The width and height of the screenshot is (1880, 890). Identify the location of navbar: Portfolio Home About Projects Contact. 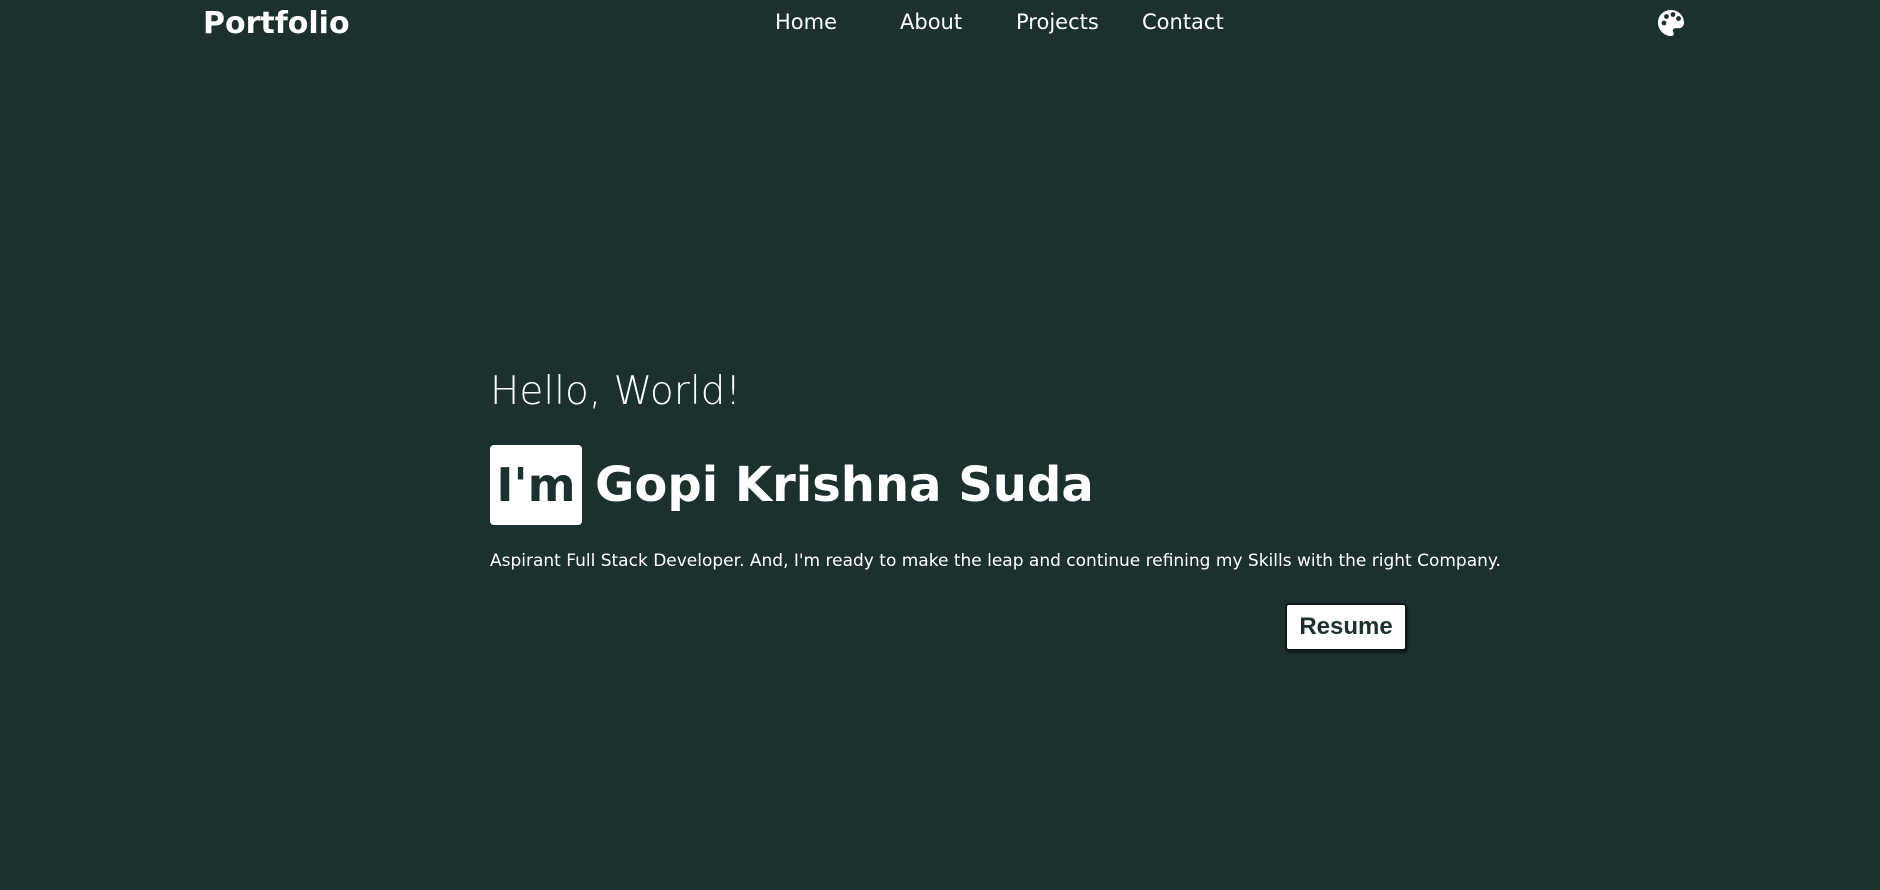
(940, 25).